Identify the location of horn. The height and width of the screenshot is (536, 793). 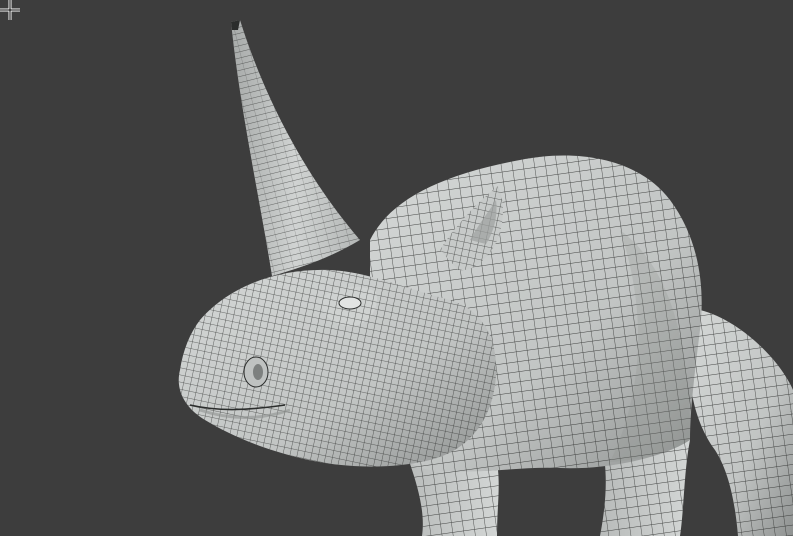
(295, 148).